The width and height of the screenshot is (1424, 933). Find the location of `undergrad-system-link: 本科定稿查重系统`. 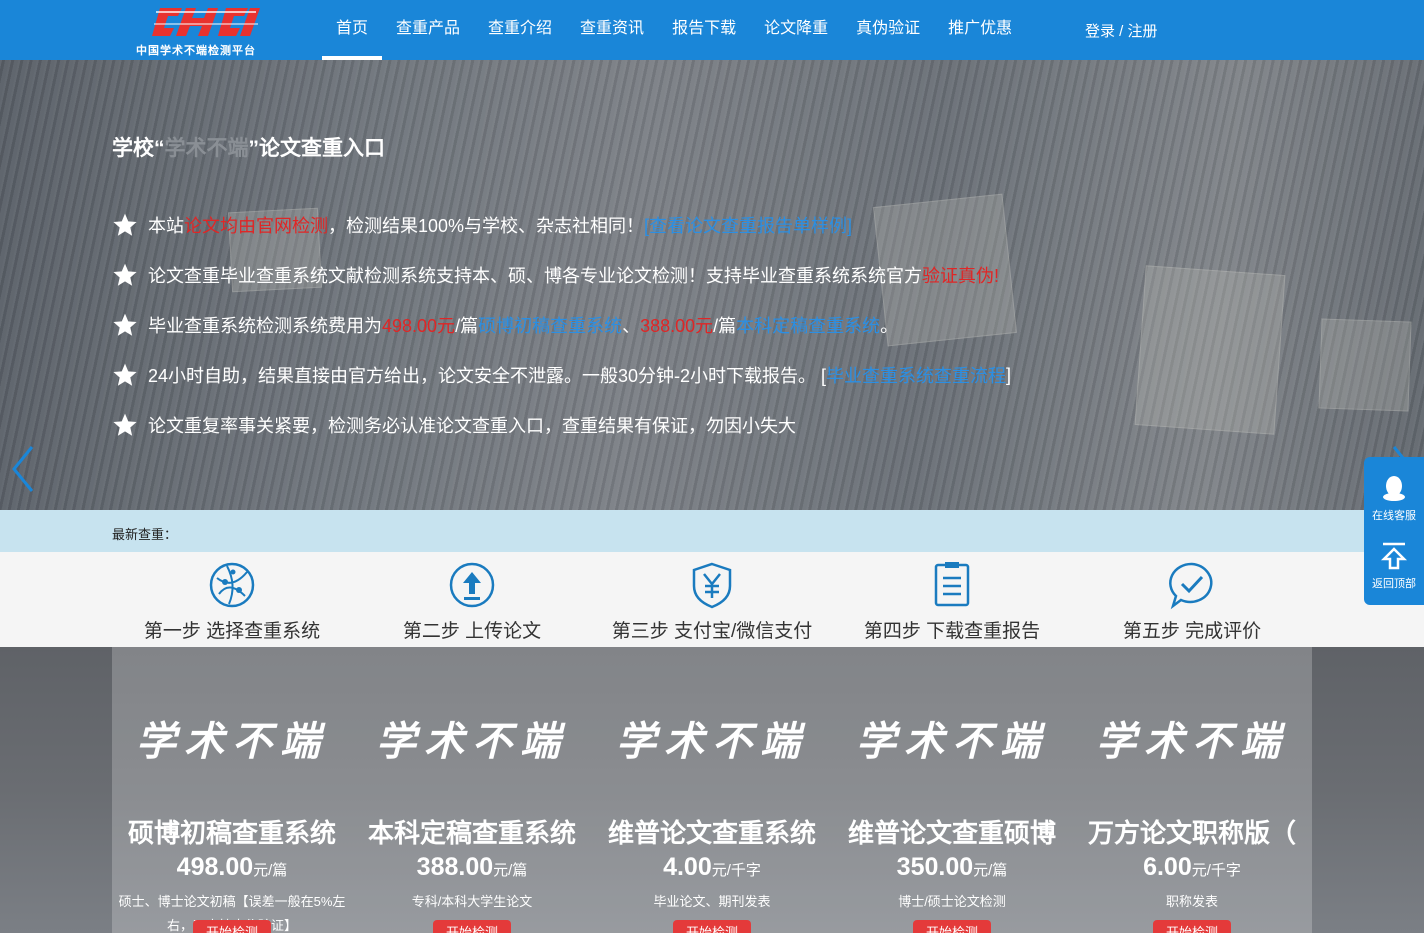

undergrad-system-link: 本科定稿查重系统 is located at coordinates (808, 325).